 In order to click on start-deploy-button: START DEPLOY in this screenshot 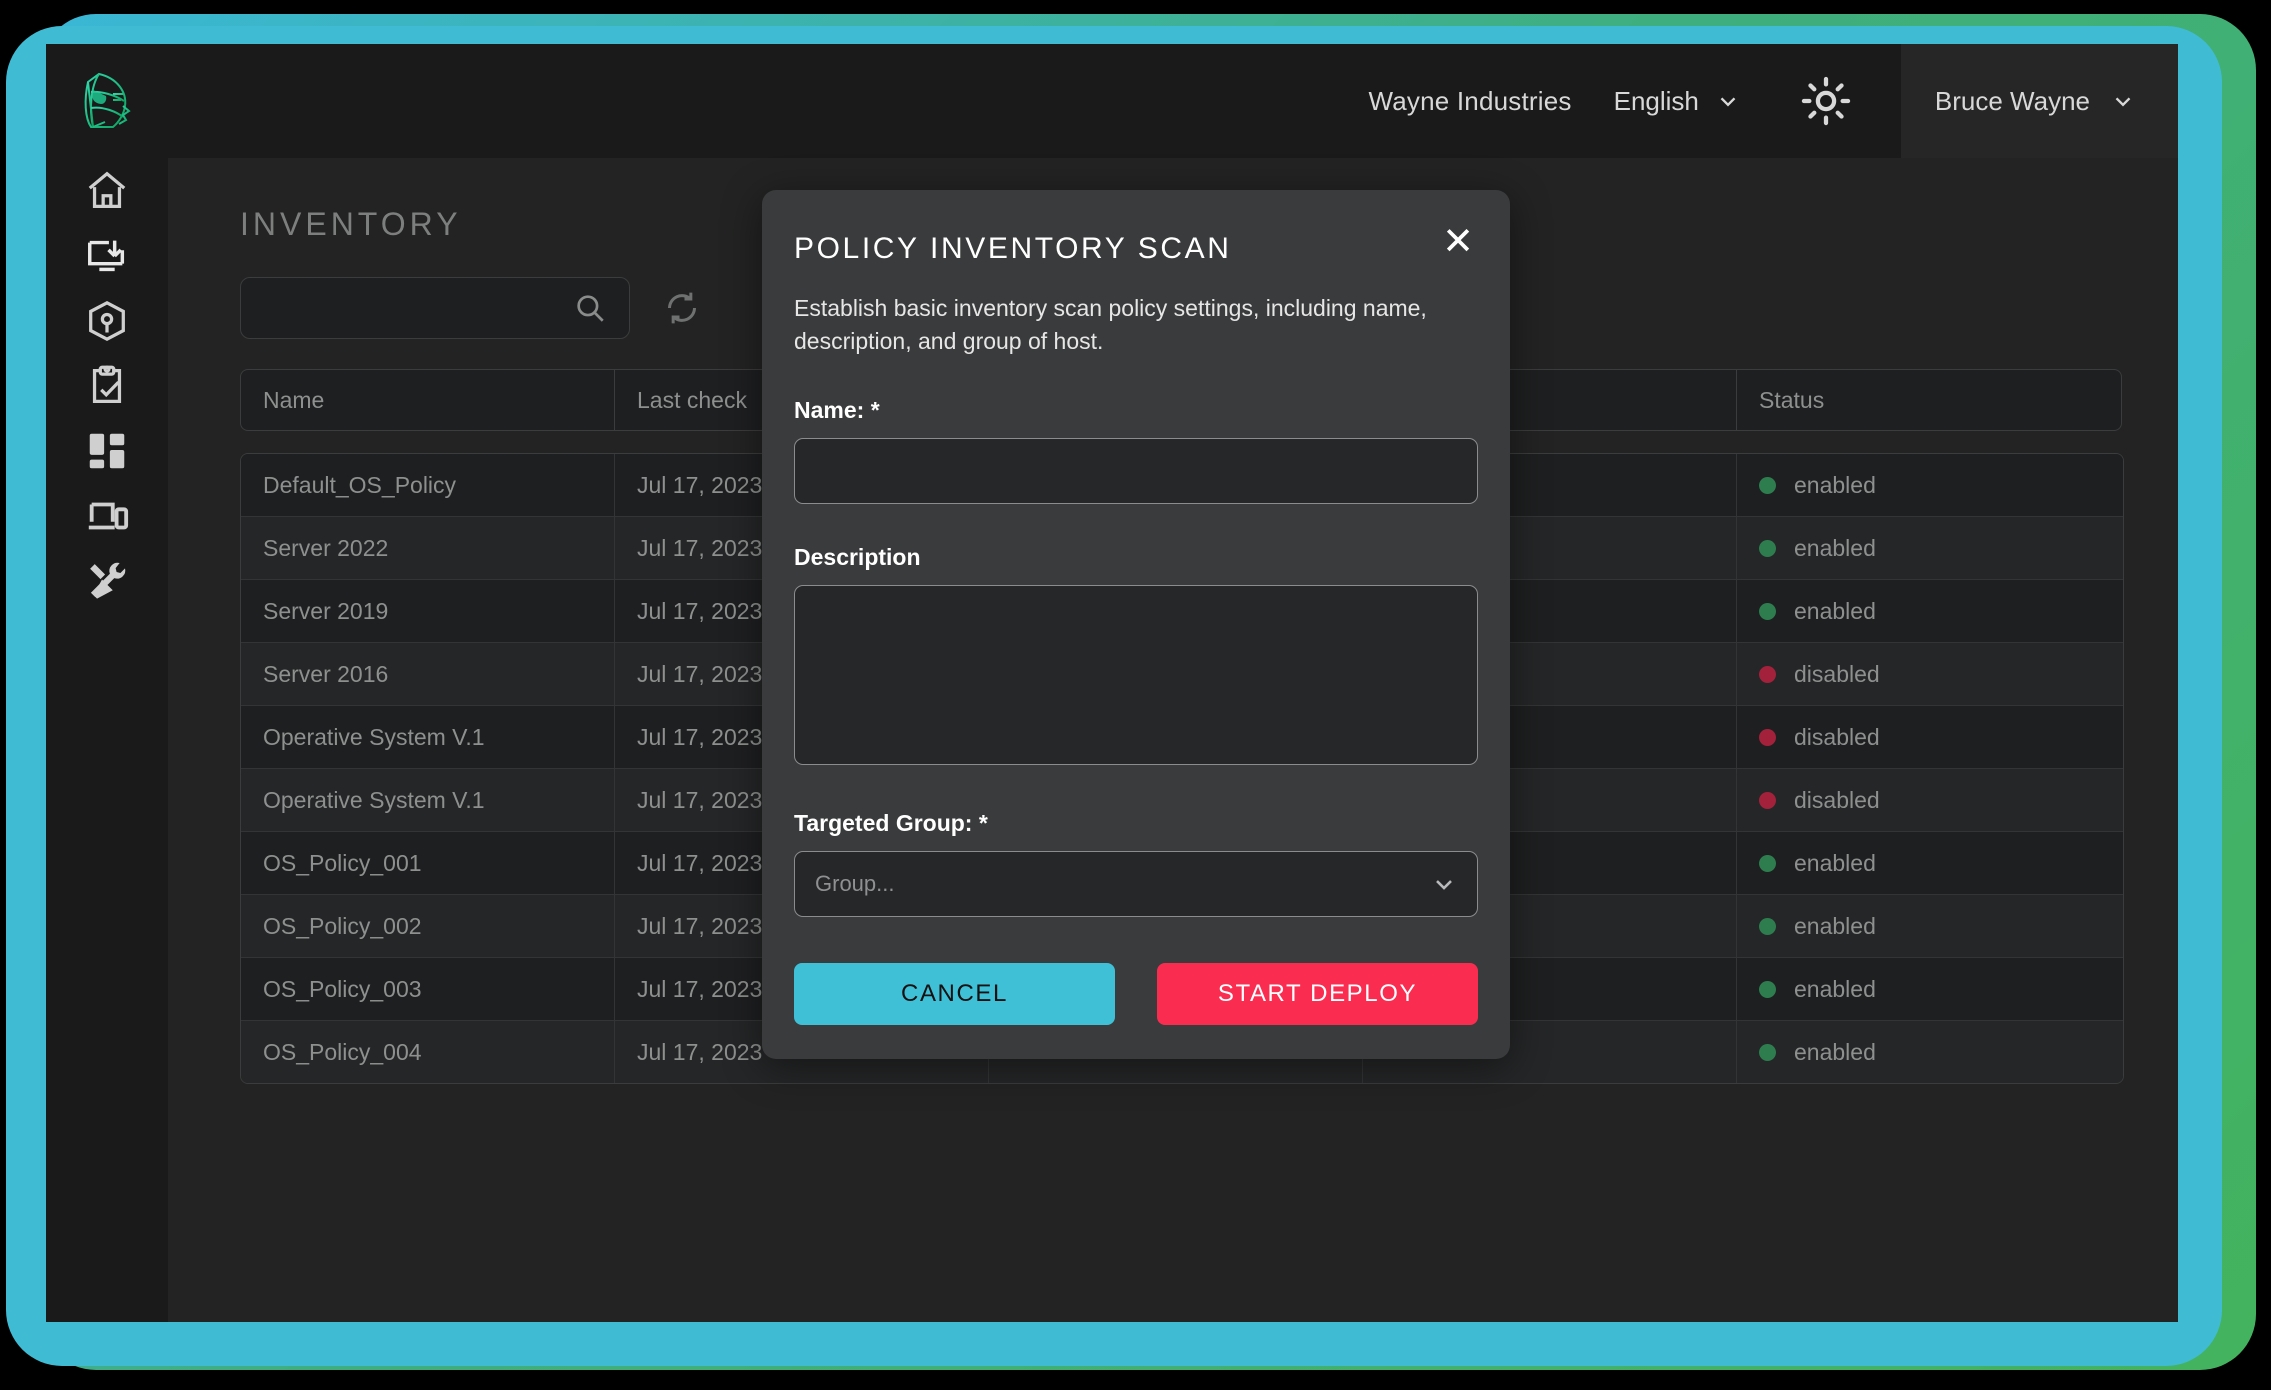, I will do `click(1317, 994)`.